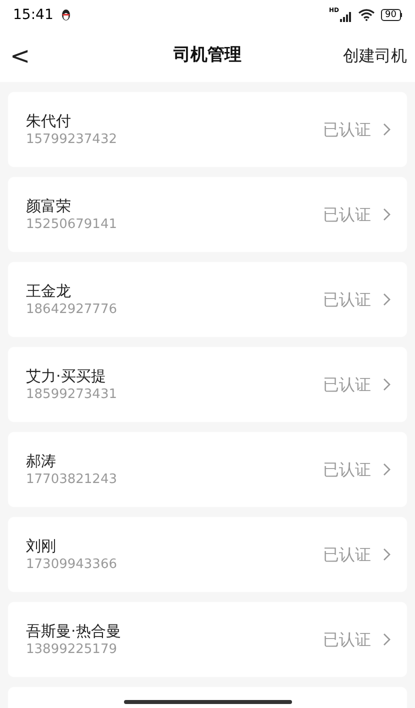 The height and width of the screenshot is (708, 415). What do you see at coordinates (41, 546) in the screenshot?
I see `driver-name: 刘刚` at bounding box center [41, 546].